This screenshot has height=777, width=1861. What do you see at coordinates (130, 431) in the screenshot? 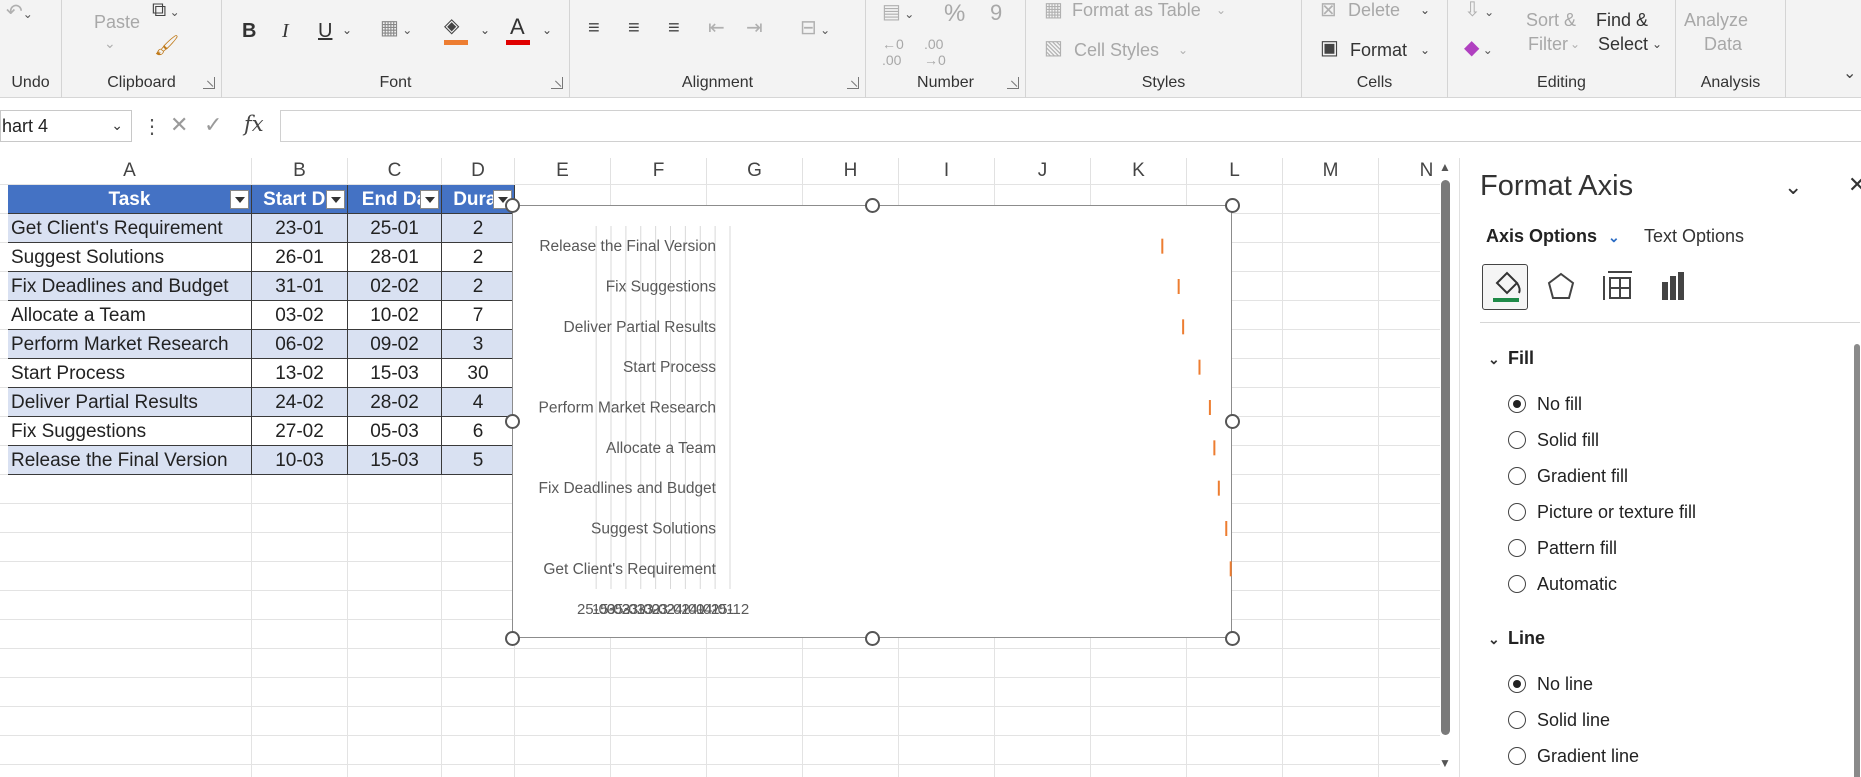
I see `table-cell: Fix Suggestions` at bounding box center [130, 431].